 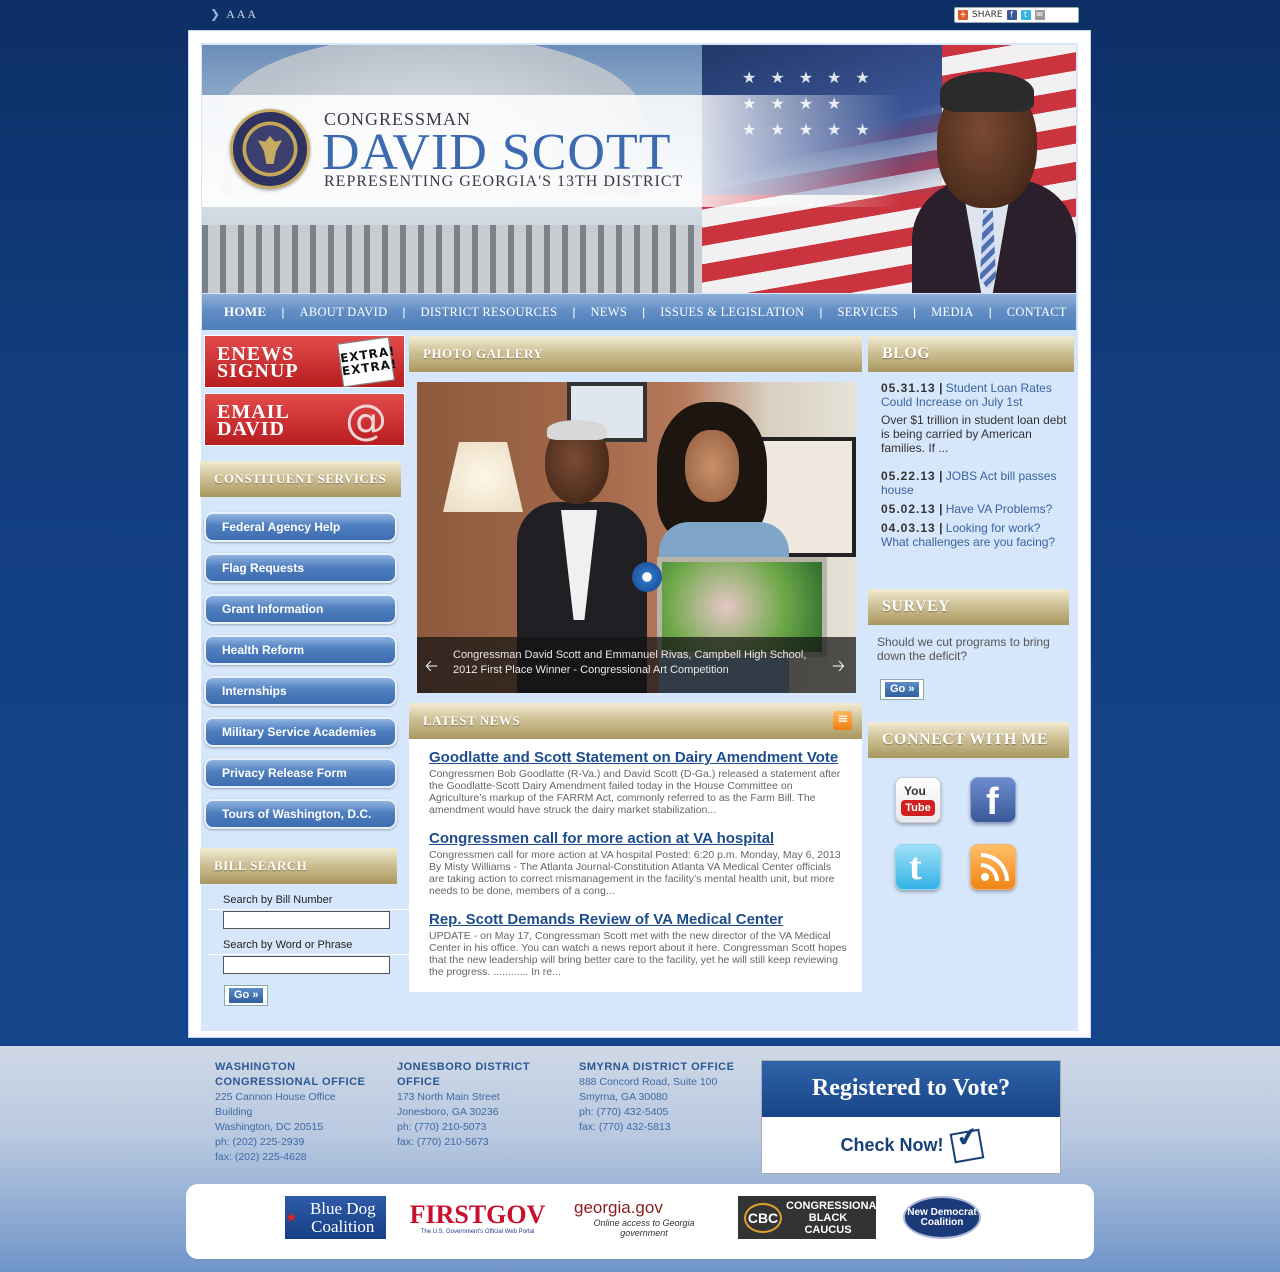 I want to click on nav-media: MEDIA, so click(x=952, y=312).